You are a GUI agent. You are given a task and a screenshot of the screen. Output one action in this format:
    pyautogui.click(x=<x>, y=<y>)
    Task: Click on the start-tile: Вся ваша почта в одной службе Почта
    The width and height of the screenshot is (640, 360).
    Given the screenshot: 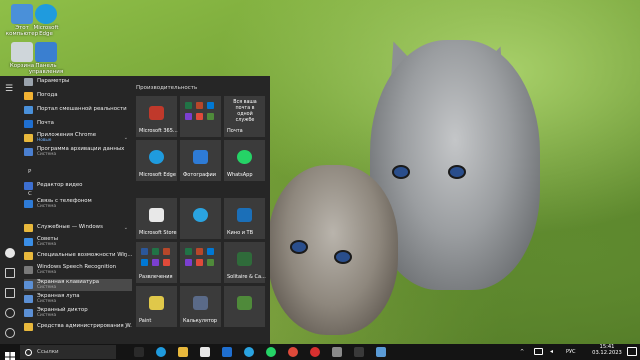 What is the action you would take?
    pyautogui.click(x=244, y=116)
    